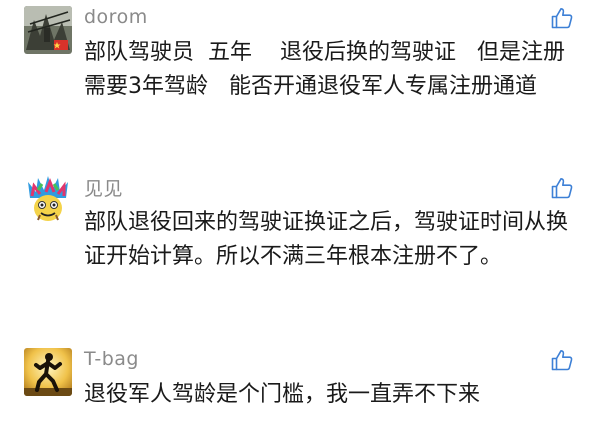 Image resolution: width=600 pixels, height=443 pixels. What do you see at coordinates (103, 187) in the screenshot?
I see `username: 见见` at bounding box center [103, 187].